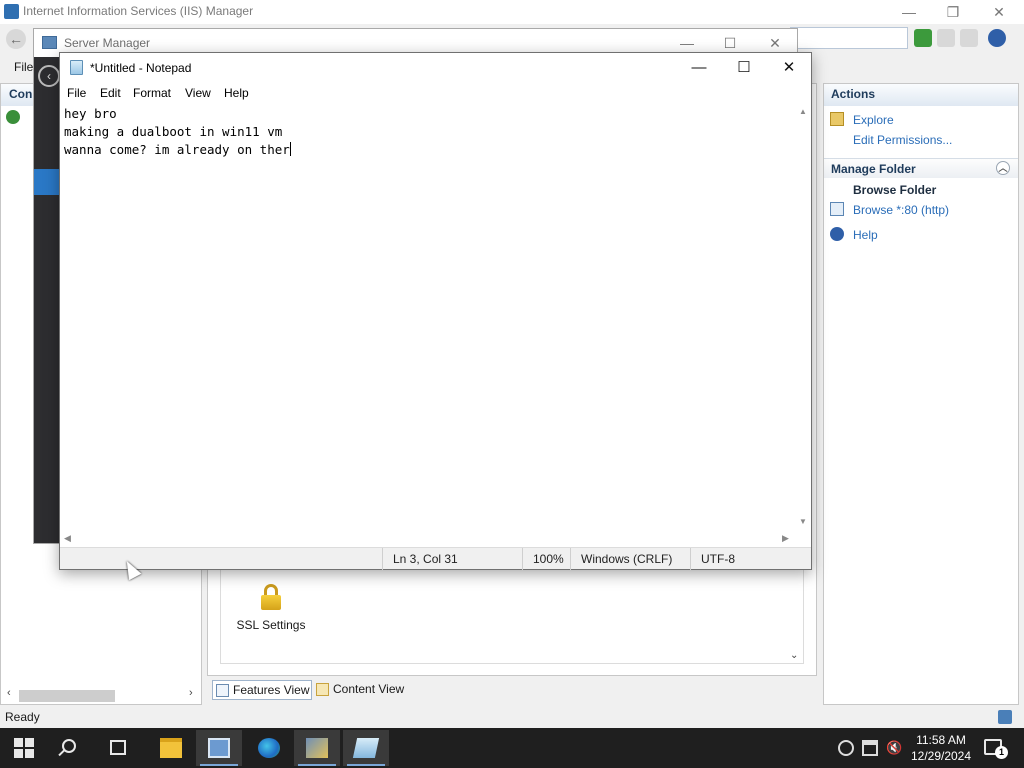 Image resolution: width=1024 pixels, height=768 pixels. What do you see at coordinates (789, 68) in the screenshot?
I see `notepad-close-icon: ✕` at bounding box center [789, 68].